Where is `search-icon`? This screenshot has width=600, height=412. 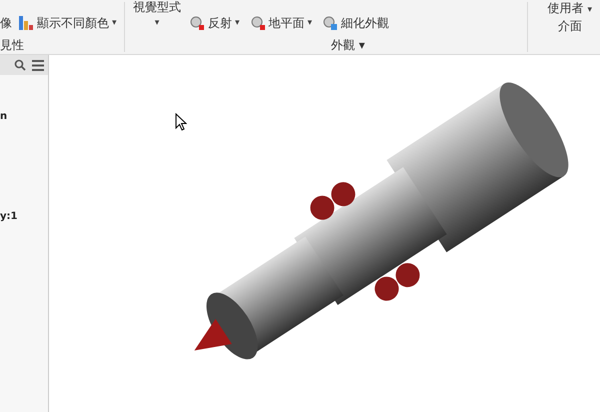
search-icon is located at coordinates (20, 65).